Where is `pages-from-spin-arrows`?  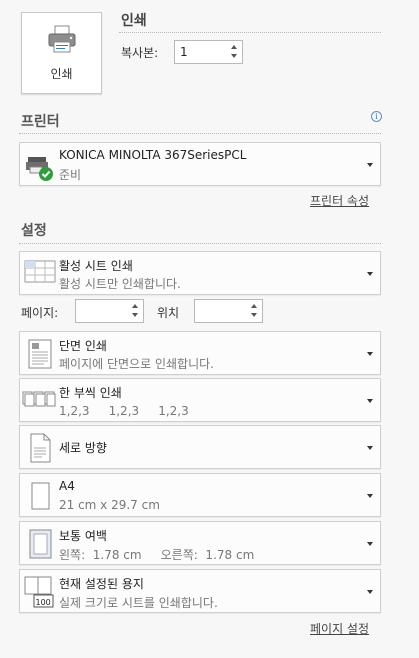
pages-from-spin-arrows is located at coordinates (135, 311).